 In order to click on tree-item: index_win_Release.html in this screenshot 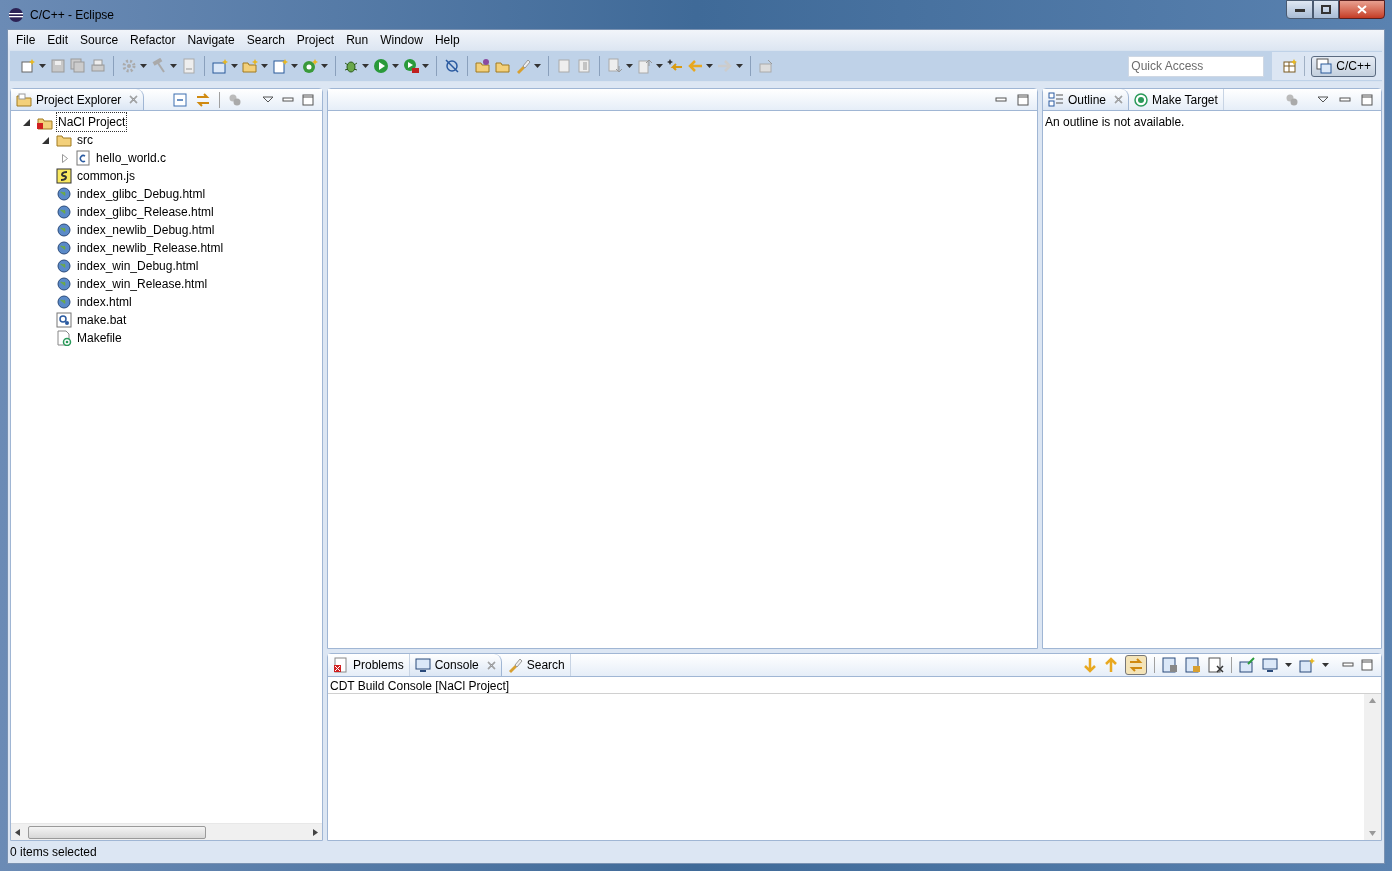, I will do `click(142, 284)`.